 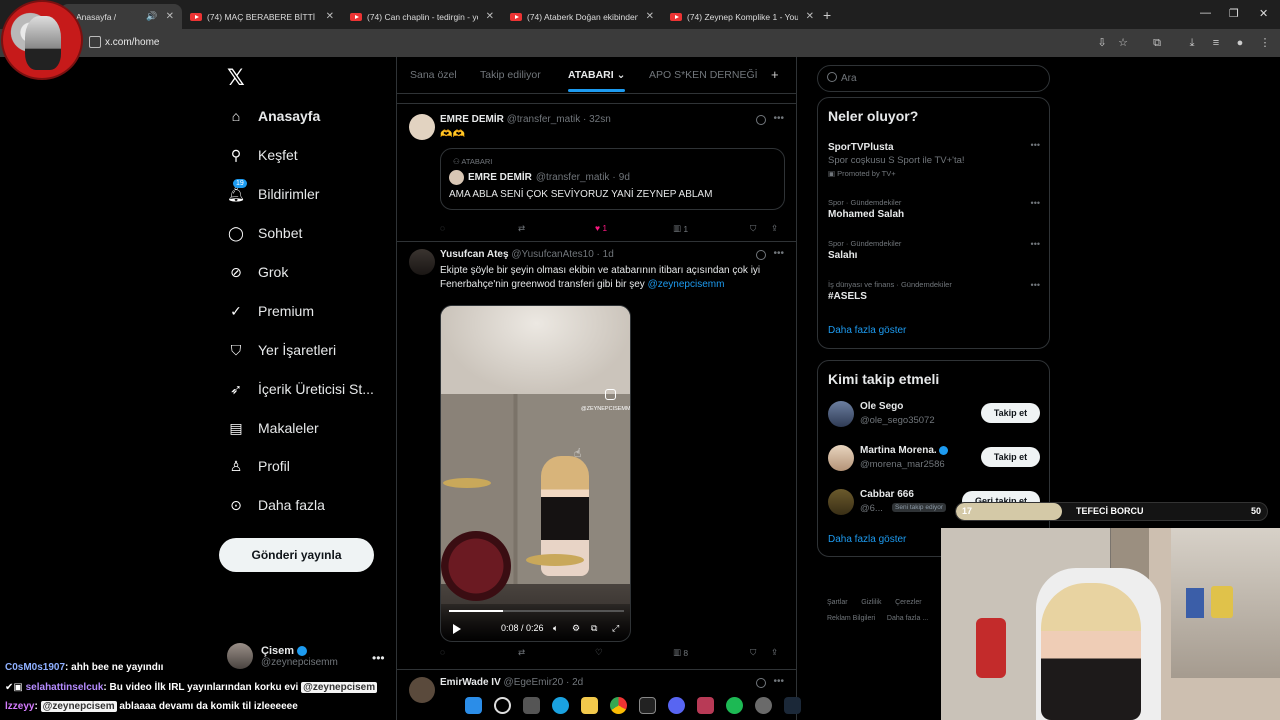 What do you see at coordinates (703, 75) in the screenshot?
I see `tab-list: APO S*KEN DERNEĞİ` at bounding box center [703, 75].